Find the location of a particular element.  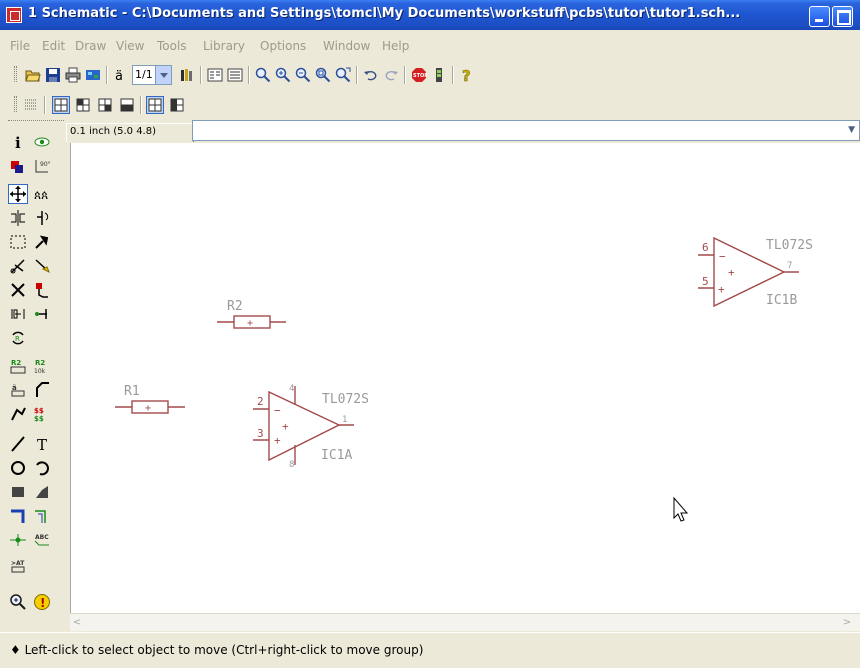

grid-icon is located at coordinates (31, 105).